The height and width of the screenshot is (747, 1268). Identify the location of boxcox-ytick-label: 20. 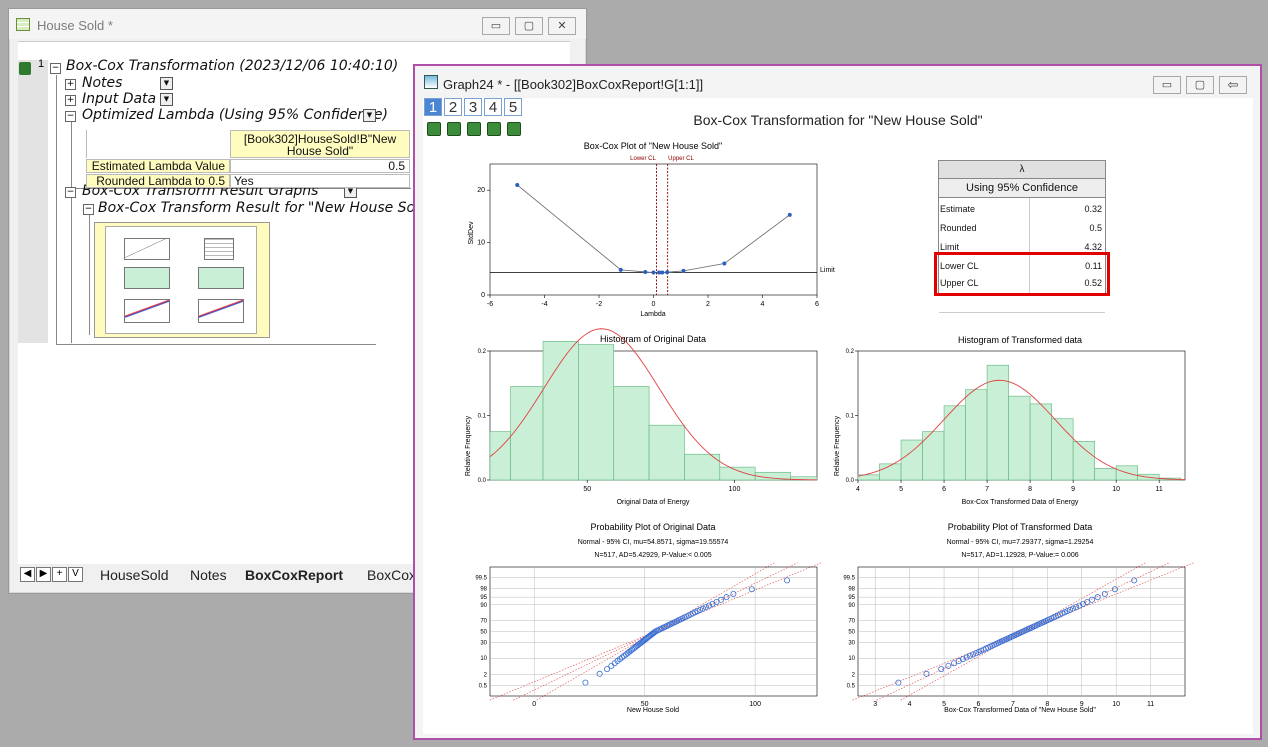
(481, 190).